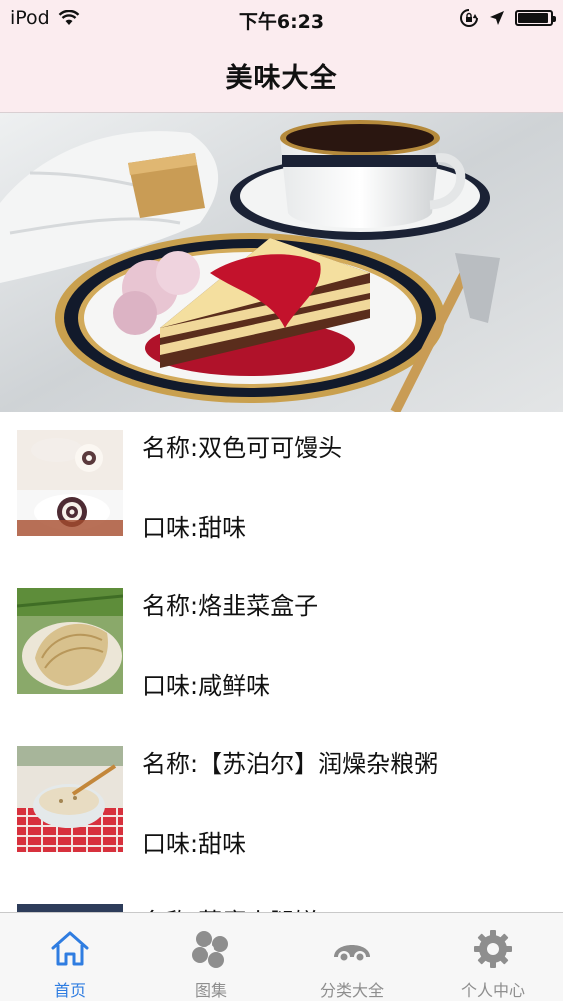  What do you see at coordinates (351, 990) in the screenshot?
I see `tab-categories-label: 分类大全` at bounding box center [351, 990].